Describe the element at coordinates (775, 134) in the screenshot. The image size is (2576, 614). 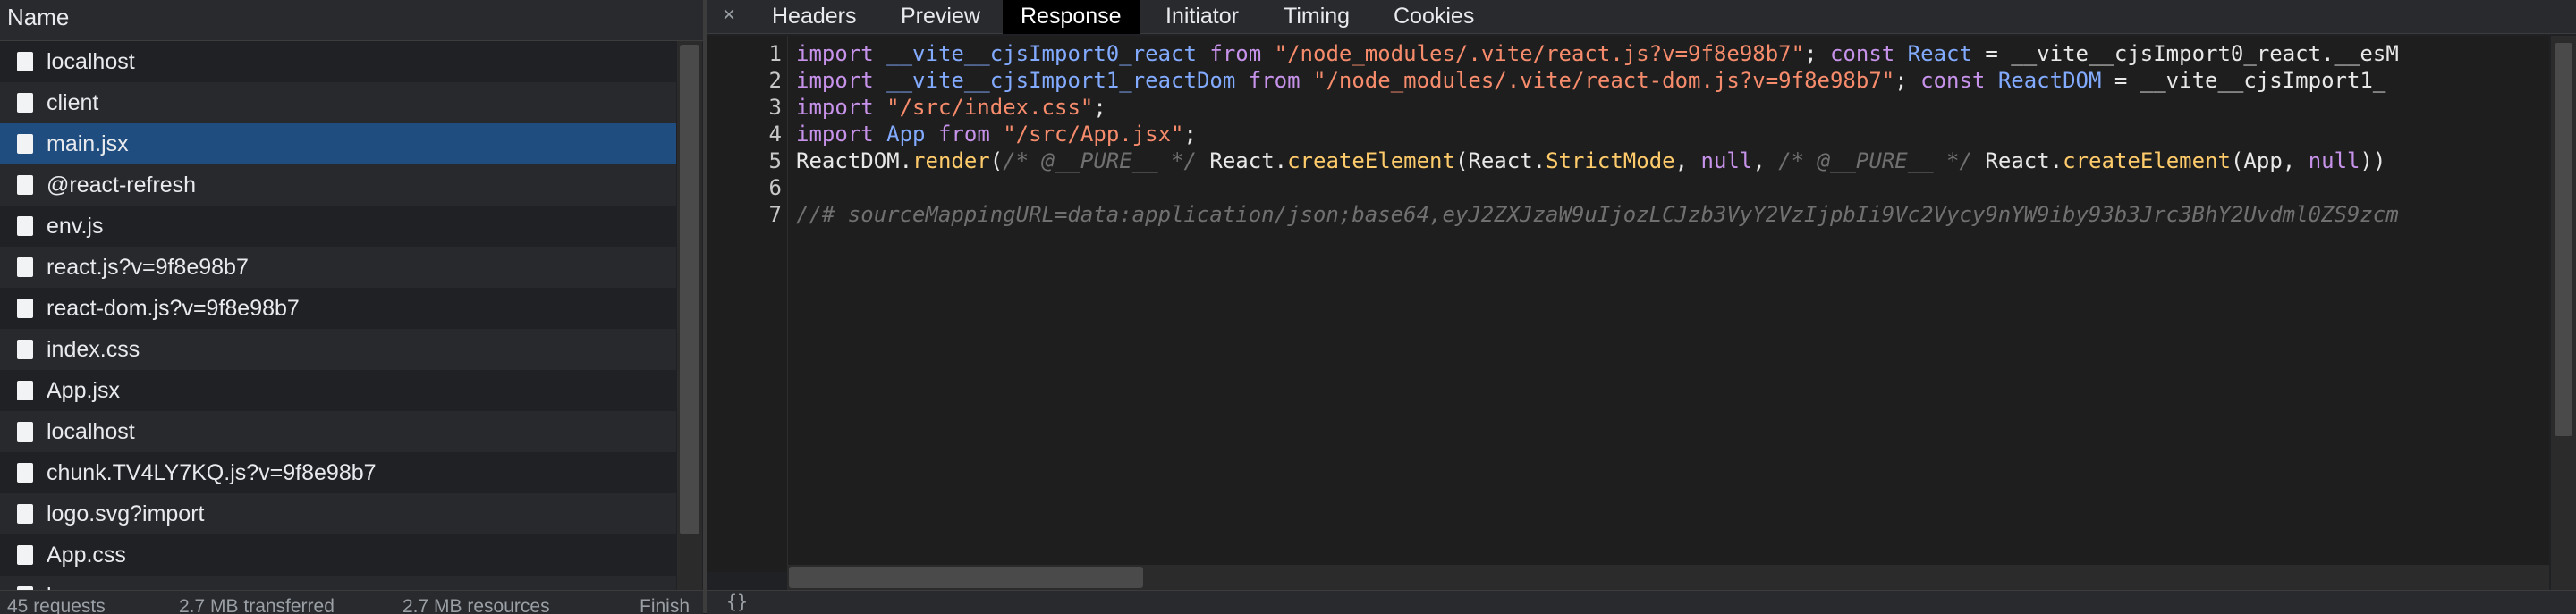
I see `line-number: 4` at that location.